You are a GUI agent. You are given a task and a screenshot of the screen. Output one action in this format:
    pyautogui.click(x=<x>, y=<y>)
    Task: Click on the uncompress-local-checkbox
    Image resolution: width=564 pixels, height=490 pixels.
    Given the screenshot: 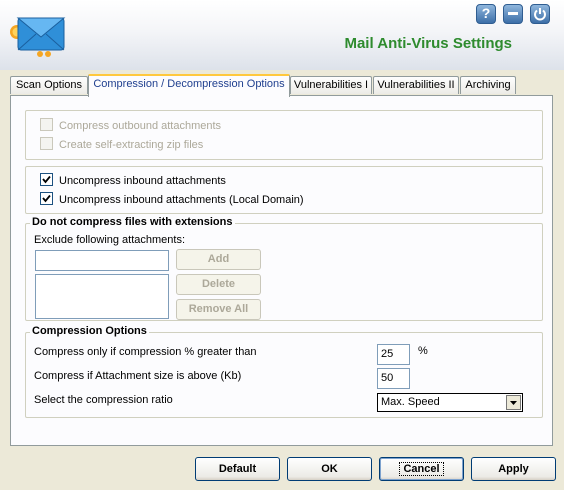 What is the action you would take?
    pyautogui.click(x=46, y=198)
    